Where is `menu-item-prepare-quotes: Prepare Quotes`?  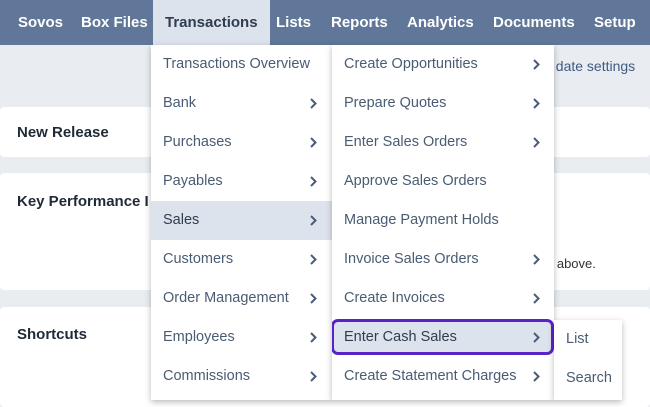
menu-item-prepare-quotes: Prepare Quotes is located at coordinates (443, 103).